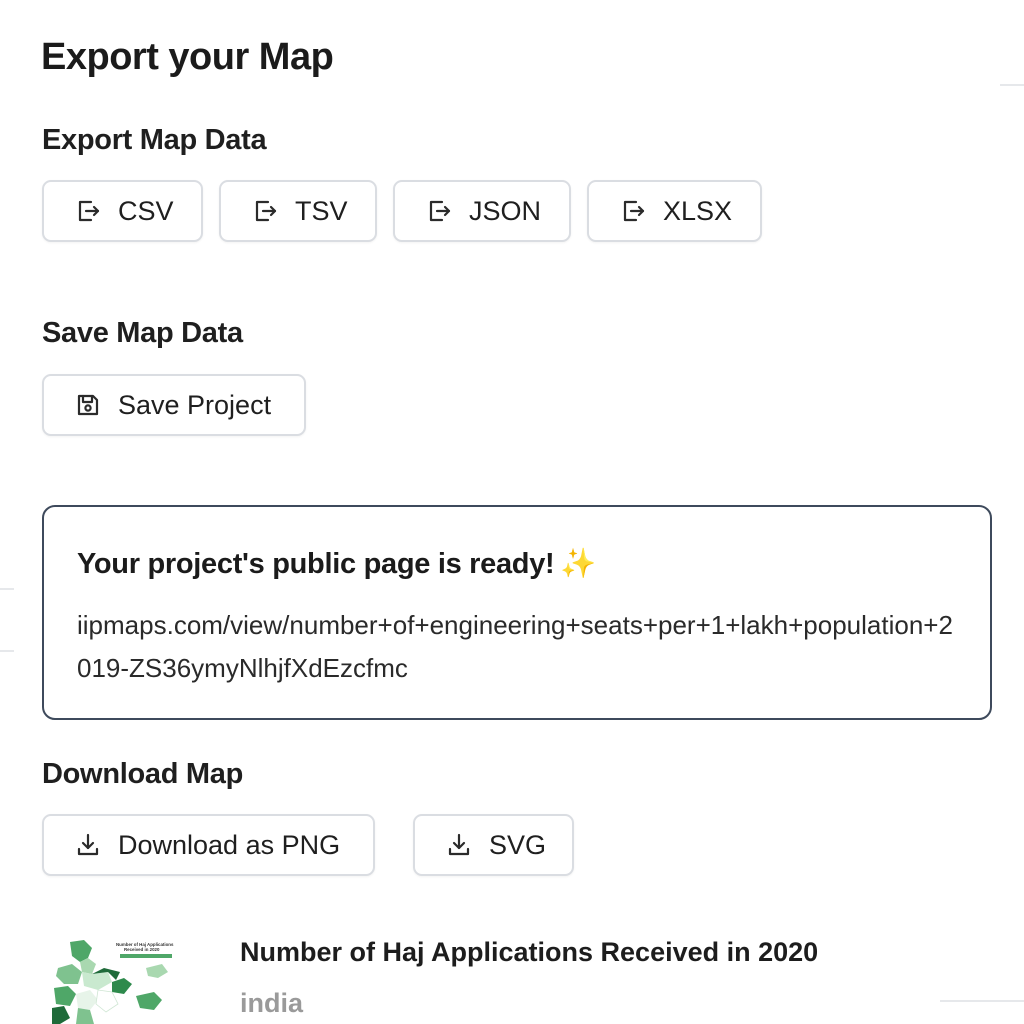  What do you see at coordinates (142, 949) in the screenshot?
I see `svg-text: Received in 2020` at bounding box center [142, 949].